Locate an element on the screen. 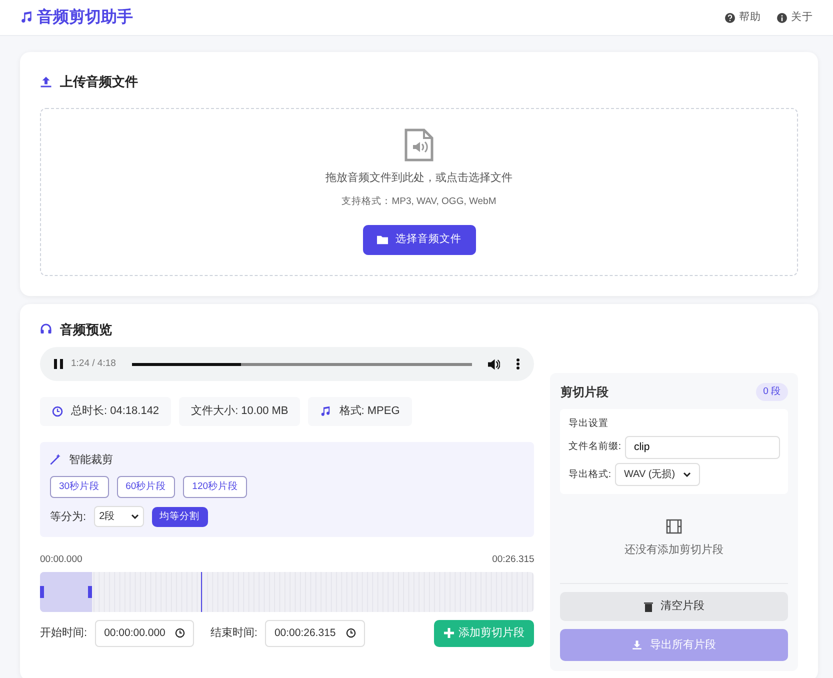  empty-message: 还没有添加剪切片段 is located at coordinates (674, 550).